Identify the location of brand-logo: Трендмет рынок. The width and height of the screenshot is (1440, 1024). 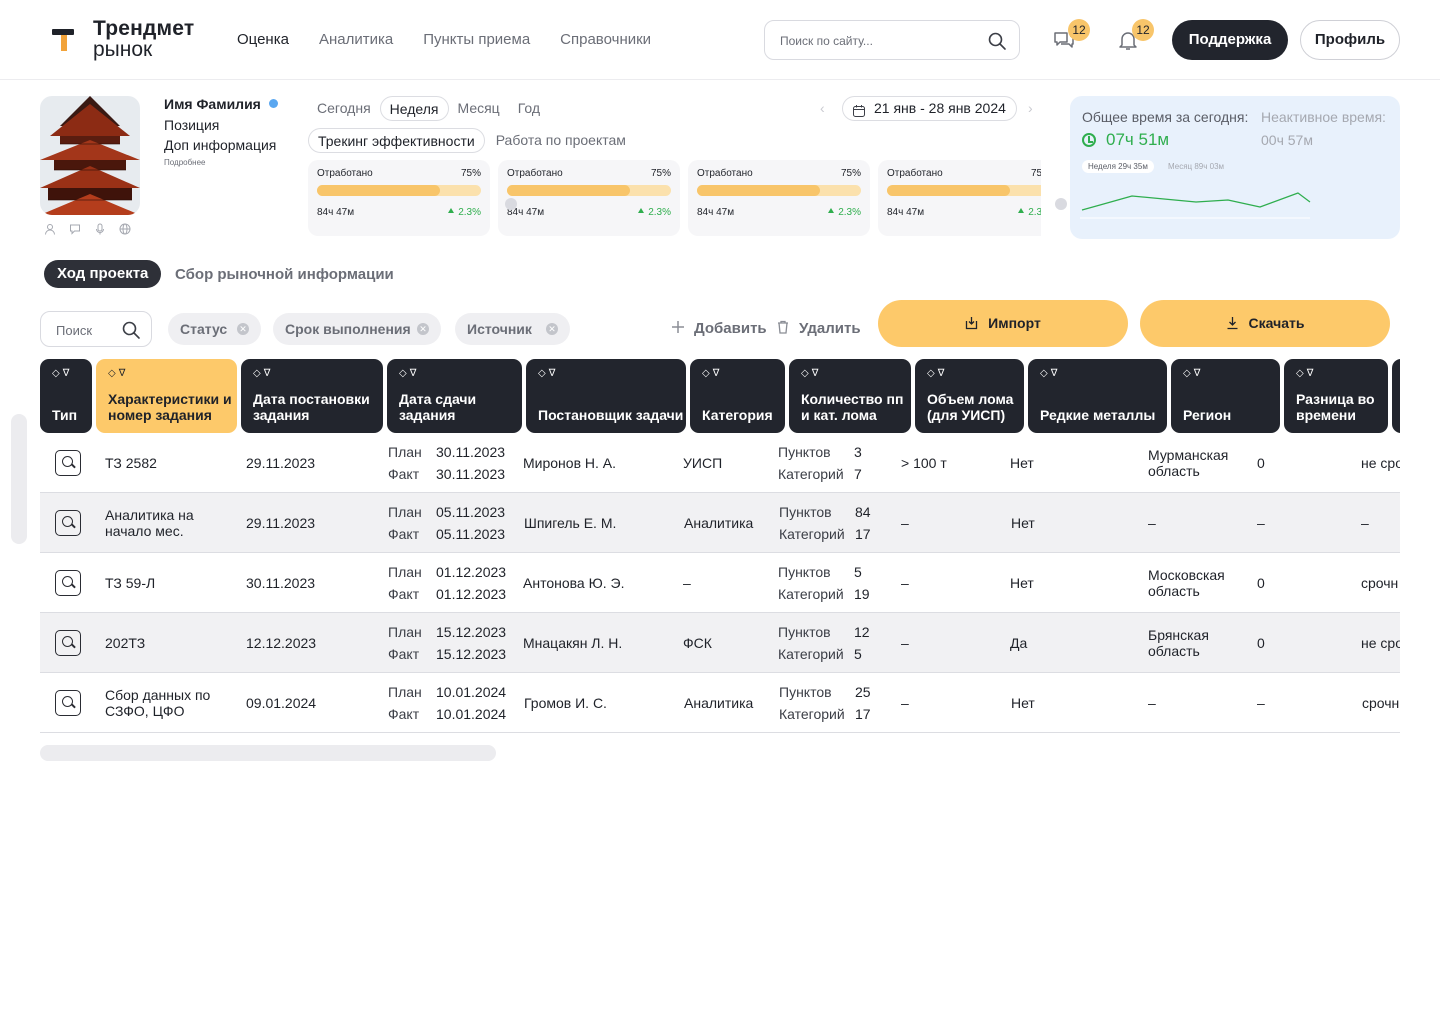
(123, 39).